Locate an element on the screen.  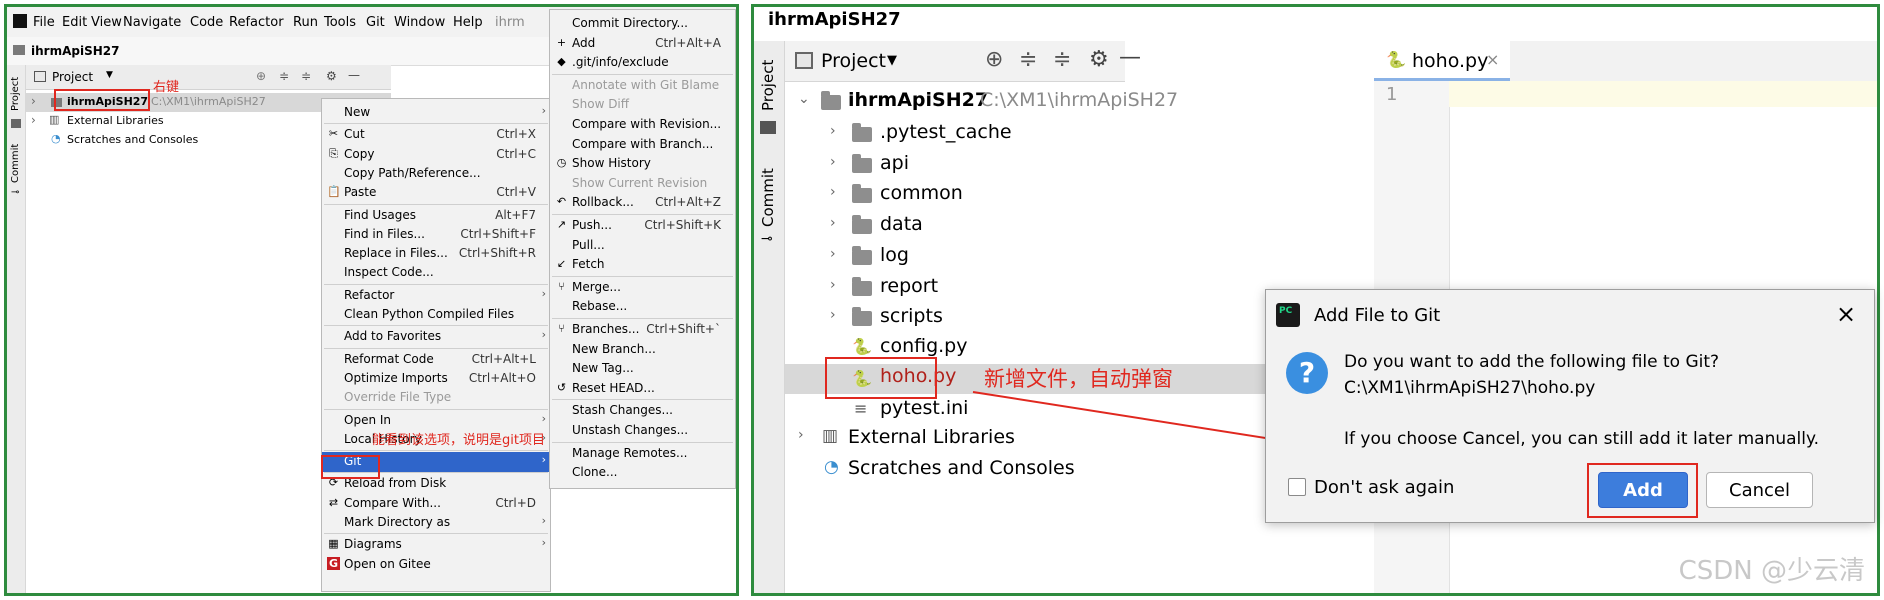
dont-ask-again-checkbox is located at coordinates (1297, 487).